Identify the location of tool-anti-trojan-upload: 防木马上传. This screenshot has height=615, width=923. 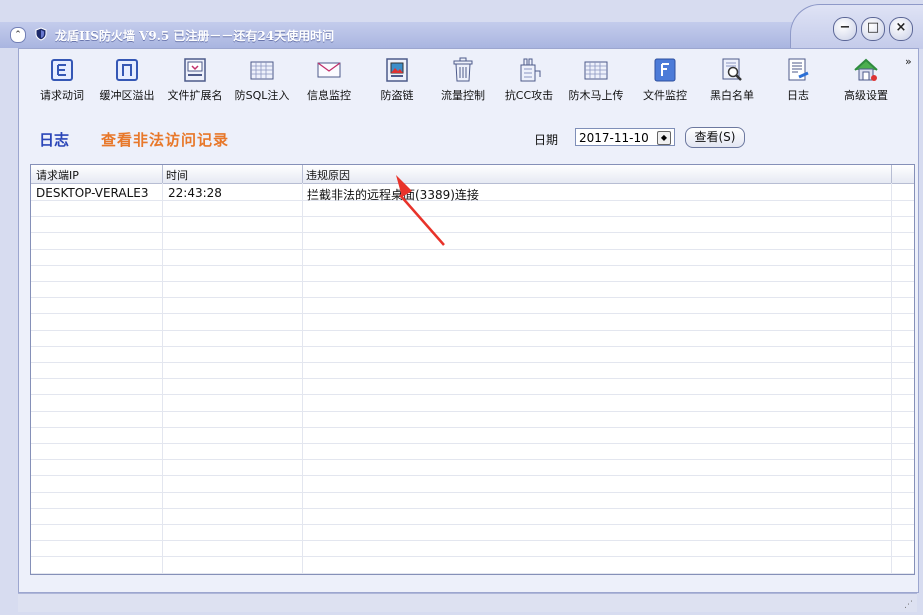
(596, 80).